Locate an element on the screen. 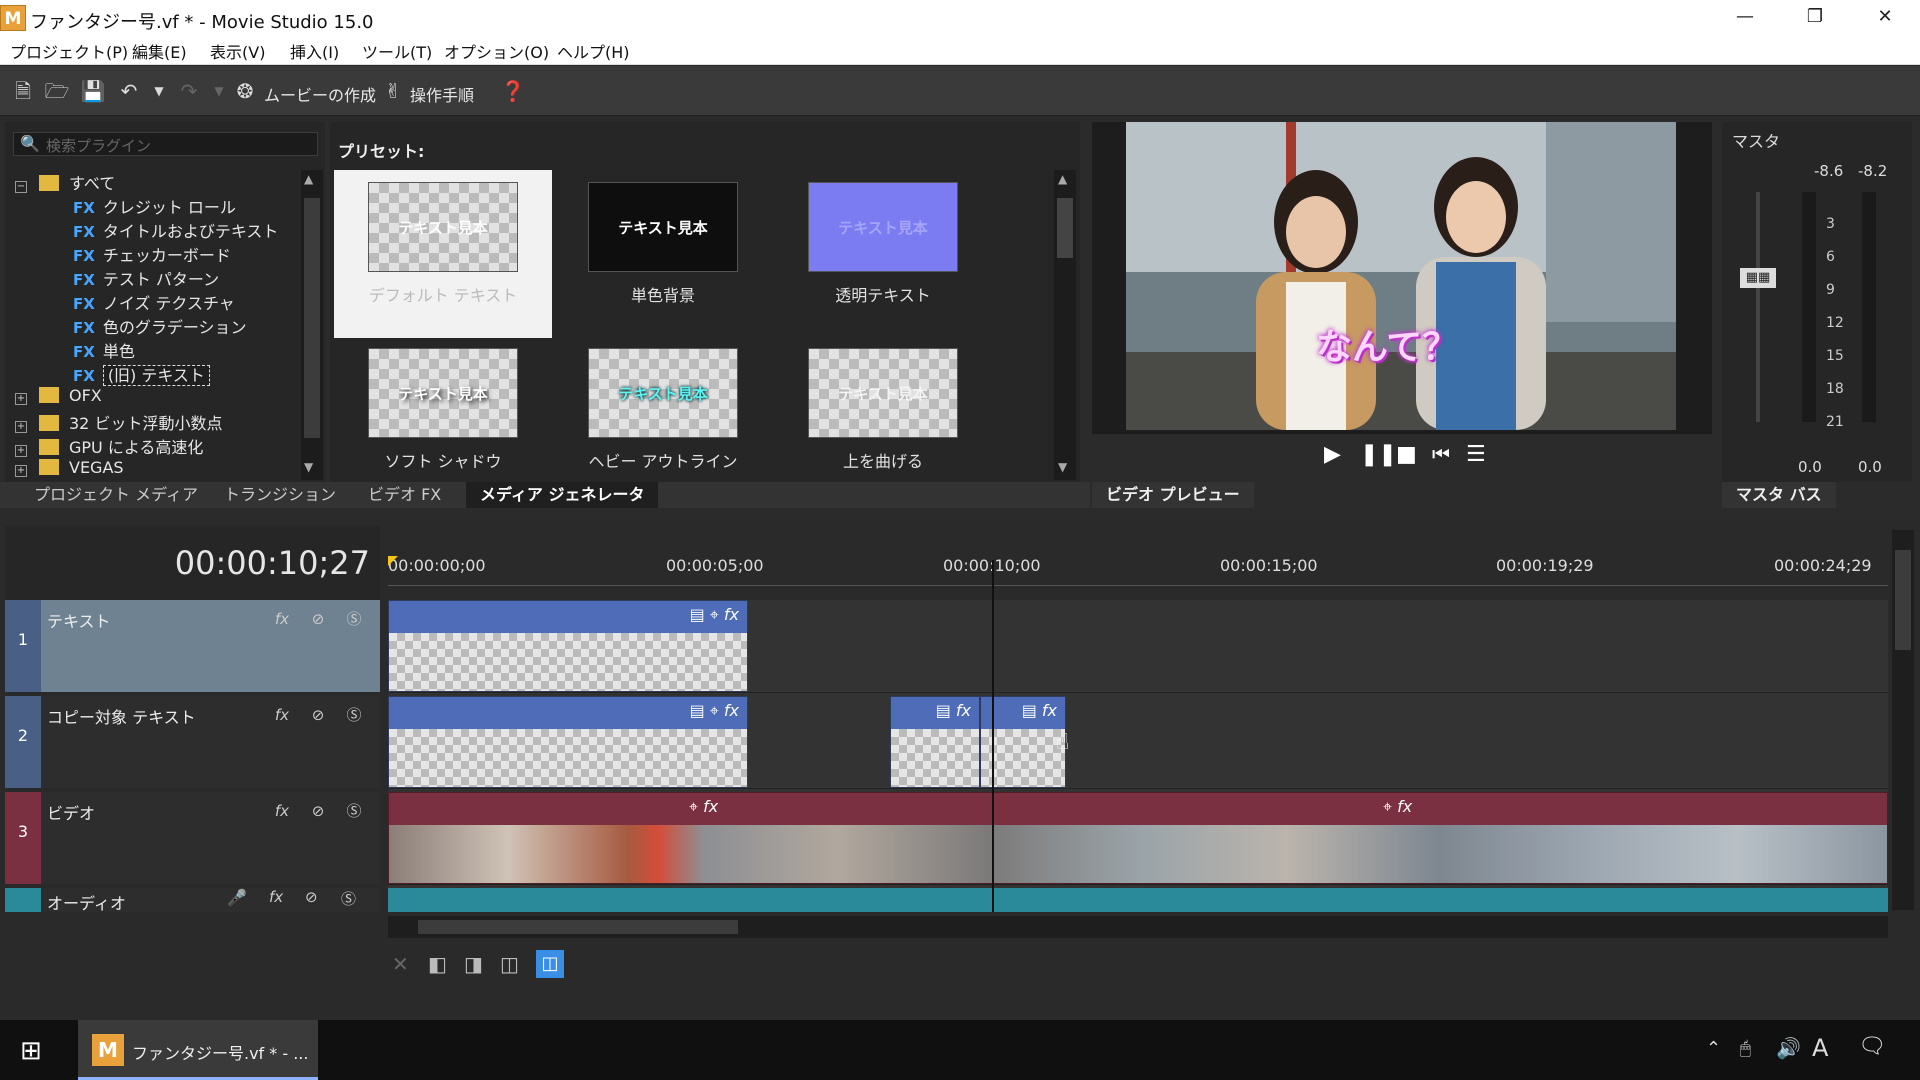  play-icon: ▶ is located at coordinates (1332, 454).